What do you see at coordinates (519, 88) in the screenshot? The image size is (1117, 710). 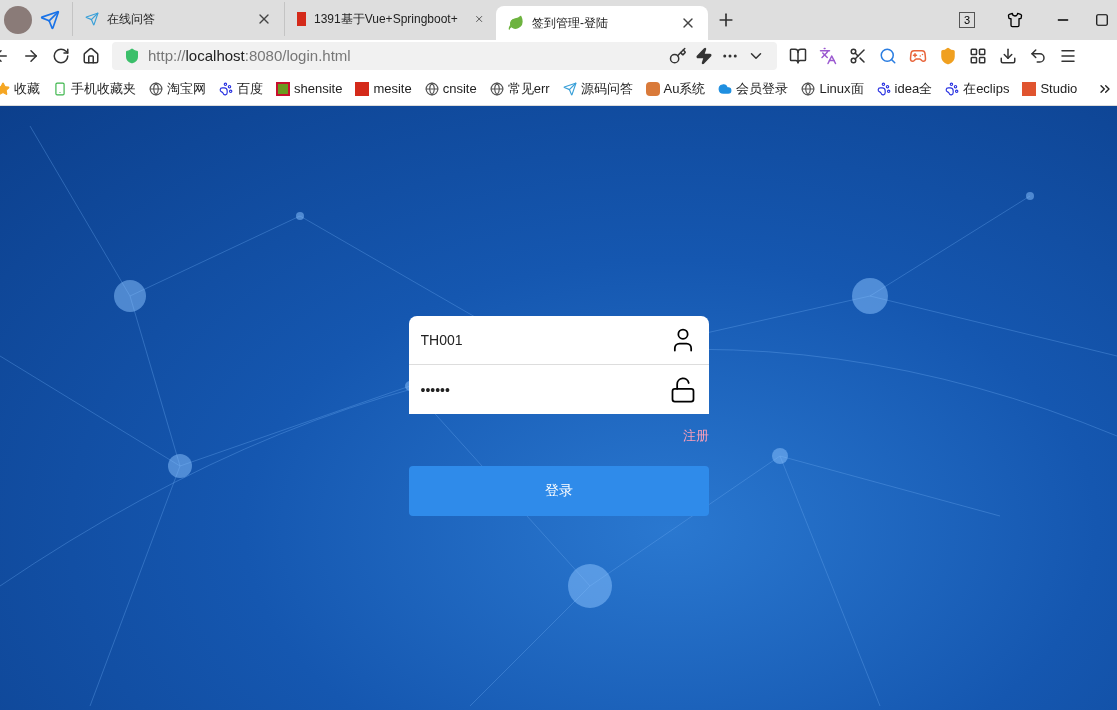 I see `bookmark-item: 常见err` at bounding box center [519, 88].